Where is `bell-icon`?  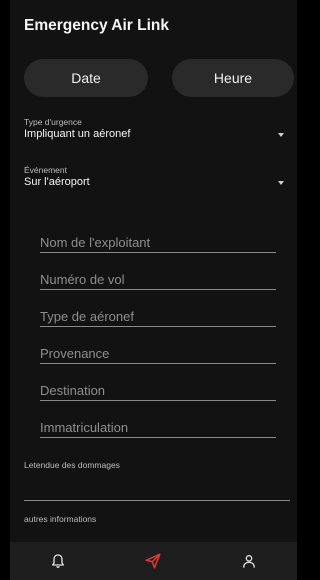 bell-icon is located at coordinates (57, 561).